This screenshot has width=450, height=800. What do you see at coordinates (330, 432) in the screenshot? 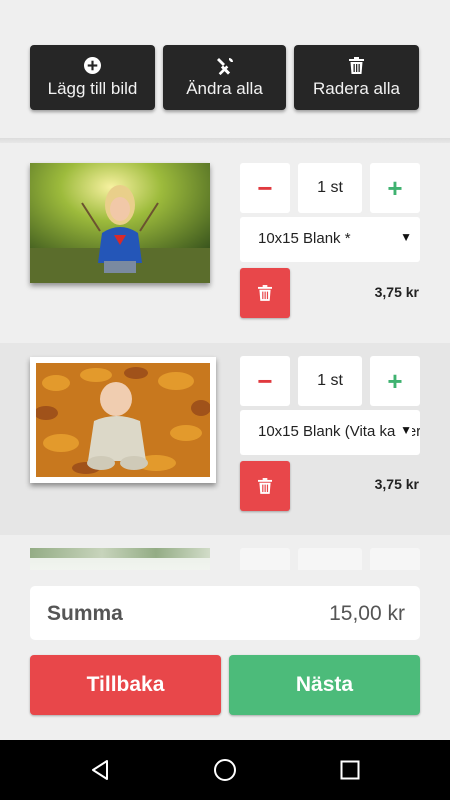
I see `format-select: 10x15 Blank (Vita kanter) ▼` at bounding box center [330, 432].